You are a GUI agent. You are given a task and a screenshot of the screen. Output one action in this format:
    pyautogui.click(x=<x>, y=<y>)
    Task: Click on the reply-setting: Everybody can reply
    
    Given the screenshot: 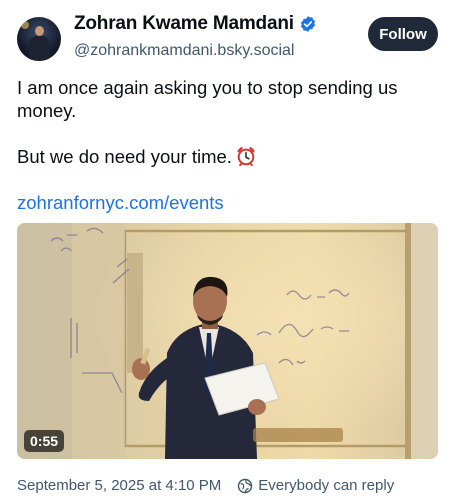 What is the action you would take?
    pyautogui.click(x=326, y=485)
    